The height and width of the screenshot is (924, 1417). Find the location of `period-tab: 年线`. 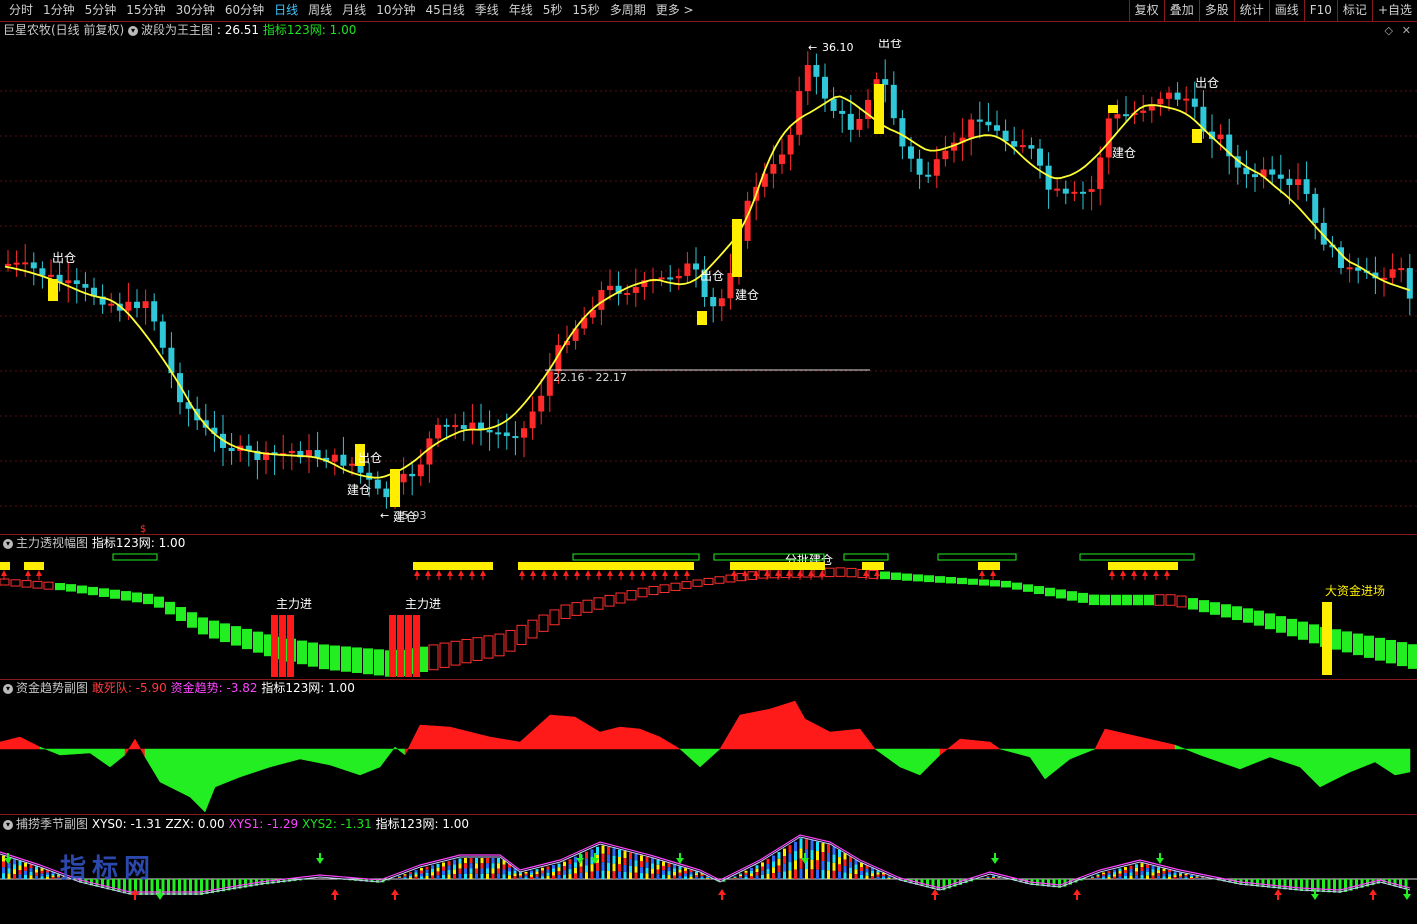

period-tab: 年线 is located at coordinates (521, 10).